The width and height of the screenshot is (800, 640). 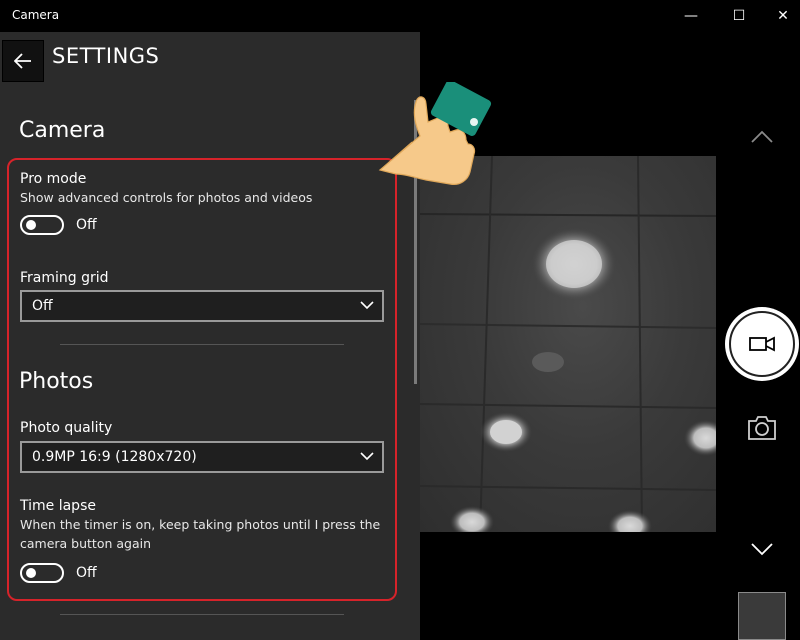 I want to click on pointing-hand-icon, so click(x=435, y=133).